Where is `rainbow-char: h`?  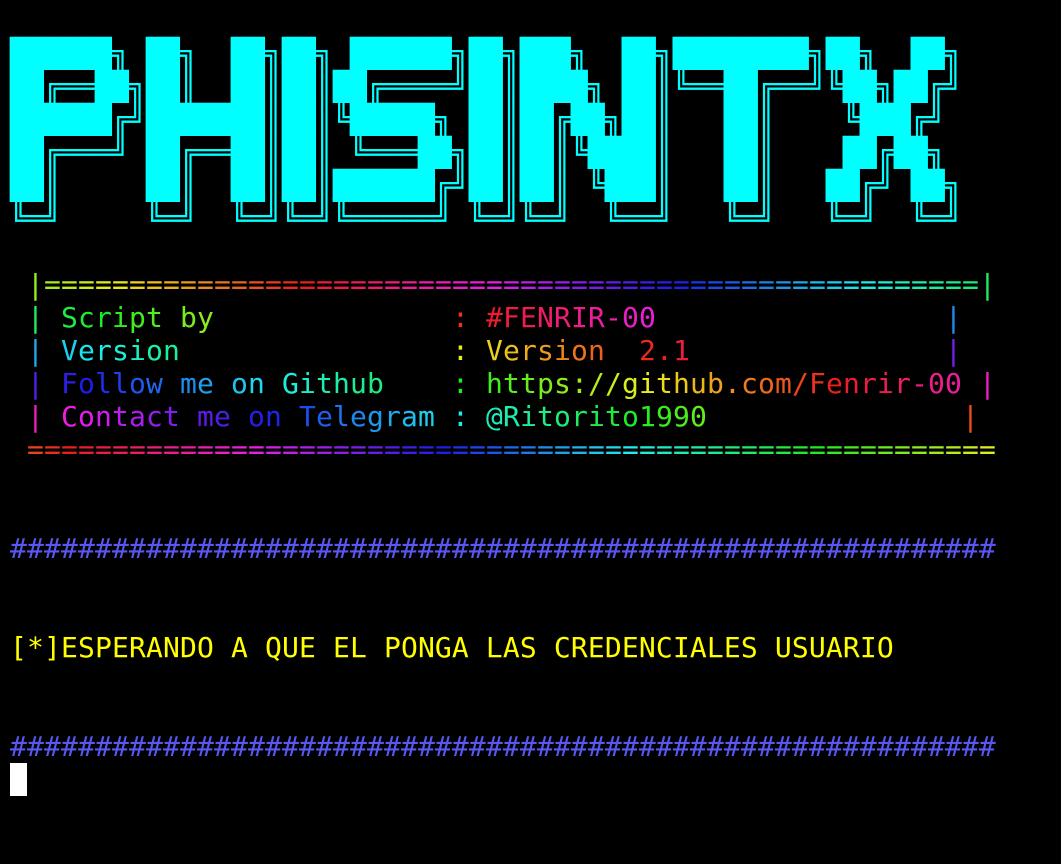
rainbow-char: h is located at coordinates (341, 383).